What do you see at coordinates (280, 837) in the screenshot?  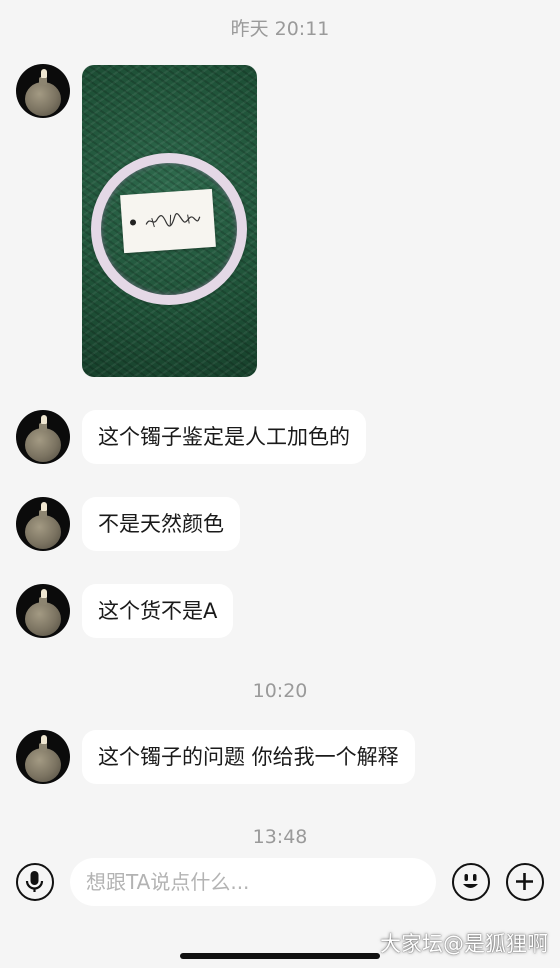 I see `timestamp: 13:48` at bounding box center [280, 837].